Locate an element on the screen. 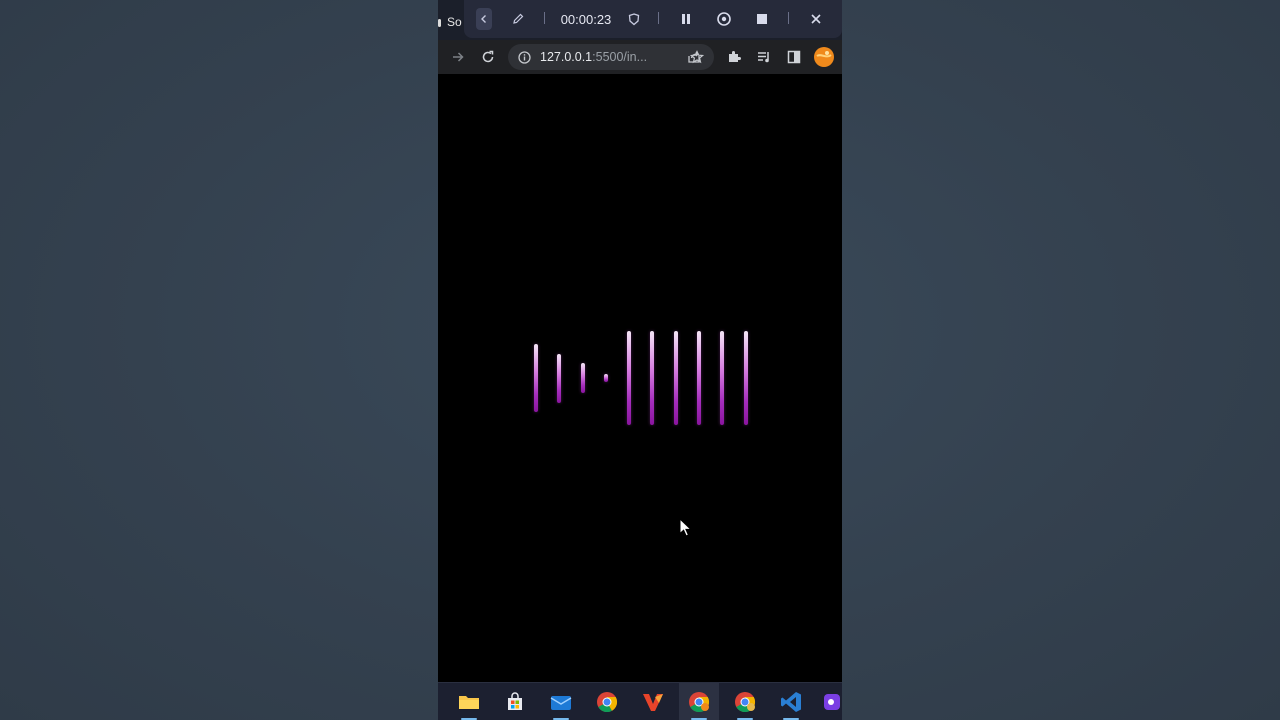 The width and height of the screenshot is (1280, 720). taskbar-vectr is located at coordinates (653, 701).